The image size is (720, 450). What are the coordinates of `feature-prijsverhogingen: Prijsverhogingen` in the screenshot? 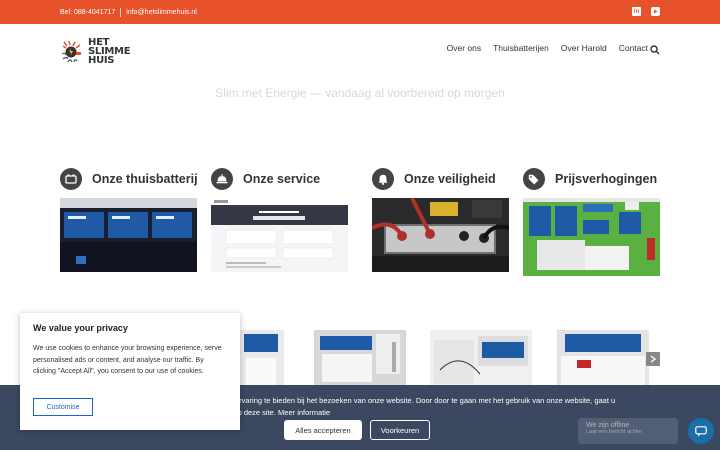 It's located at (591, 222).